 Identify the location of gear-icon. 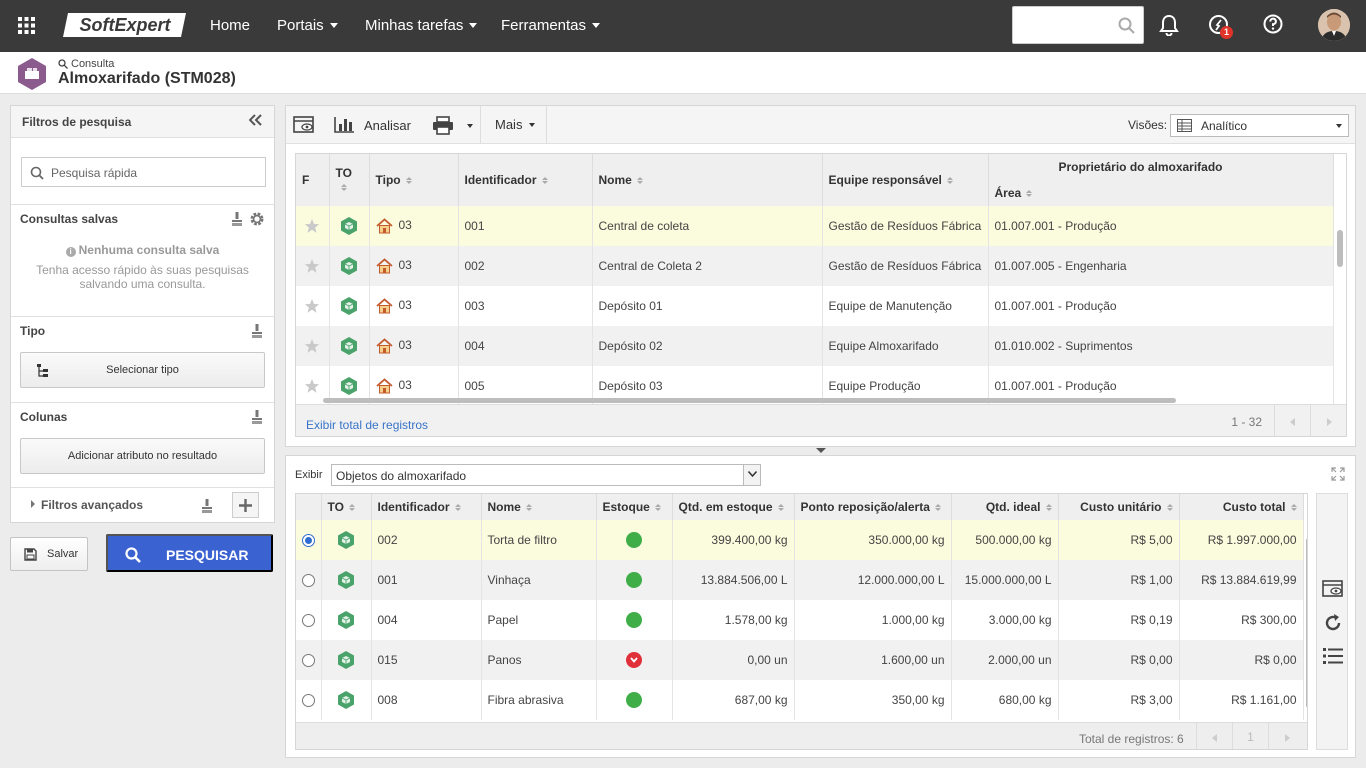
(257, 219).